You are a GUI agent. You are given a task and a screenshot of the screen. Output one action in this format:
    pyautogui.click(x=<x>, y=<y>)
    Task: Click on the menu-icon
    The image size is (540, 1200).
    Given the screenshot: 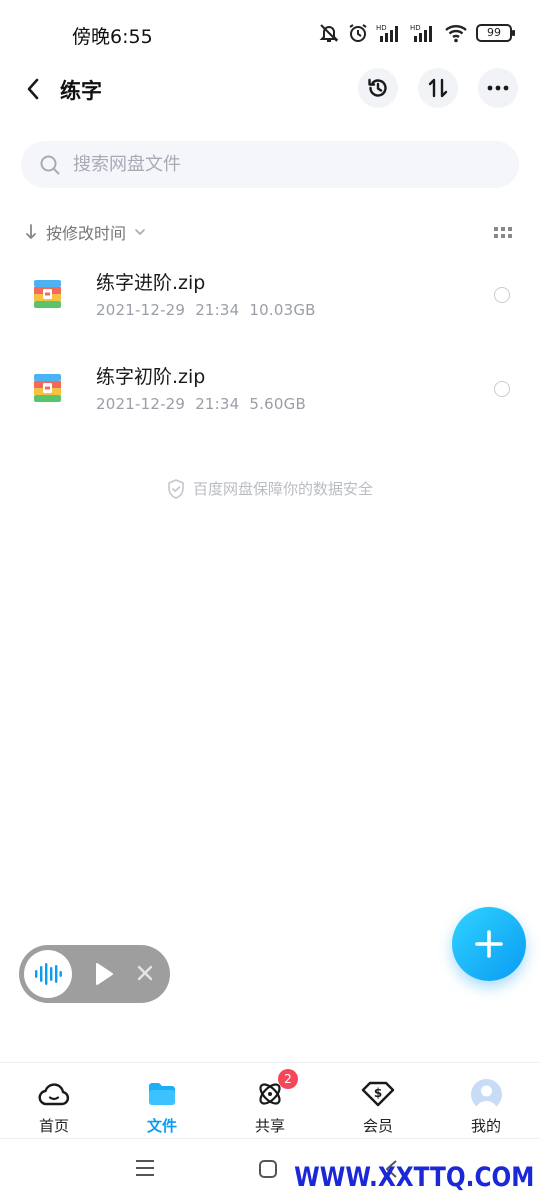 What is the action you would take?
    pyautogui.click(x=145, y=1168)
    